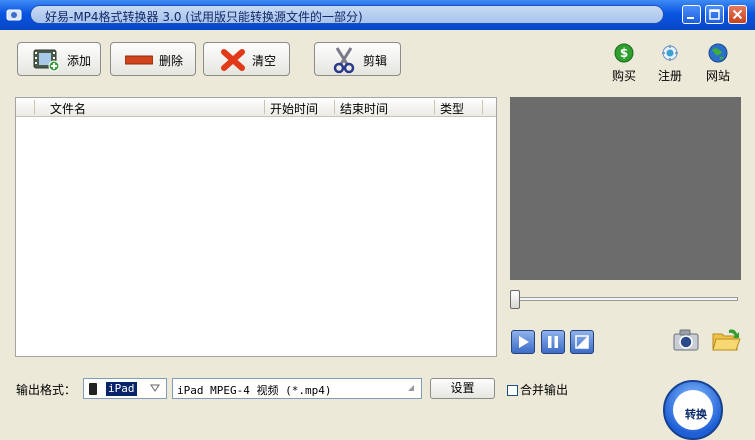 Image resolution: width=755 pixels, height=440 pixels. I want to click on add-button: 添加, so click(59, 59).